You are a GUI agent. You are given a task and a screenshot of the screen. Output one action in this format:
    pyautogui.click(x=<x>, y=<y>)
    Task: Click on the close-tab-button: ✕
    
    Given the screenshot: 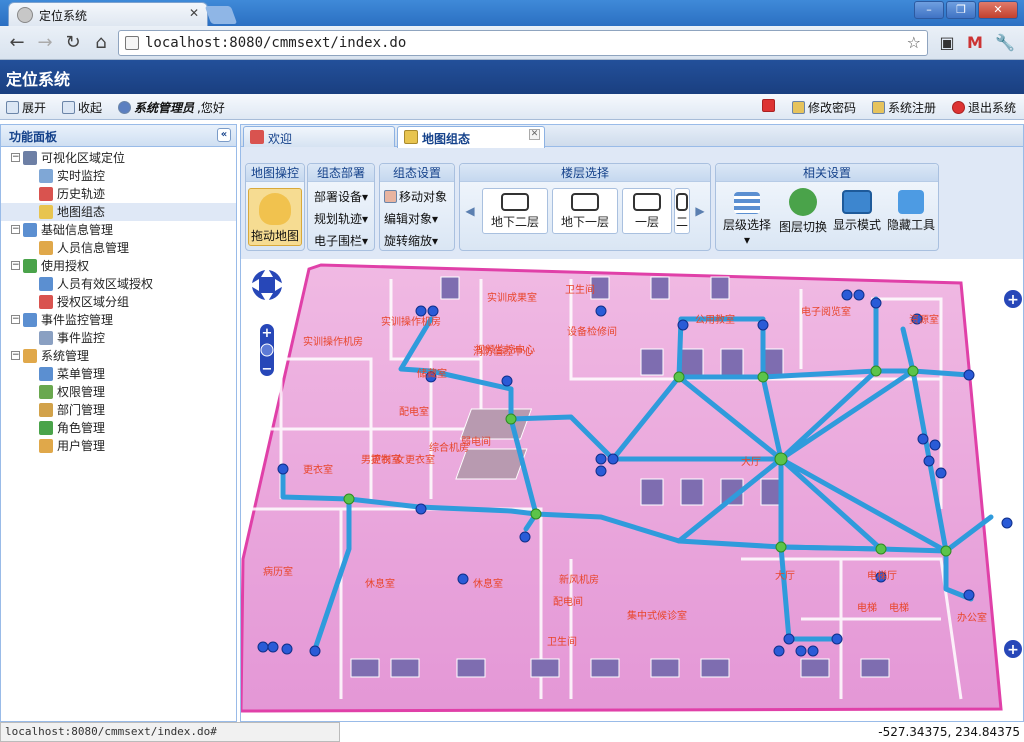 What is the action you would take?
    pyautogui.click(x=534, y=134)
    